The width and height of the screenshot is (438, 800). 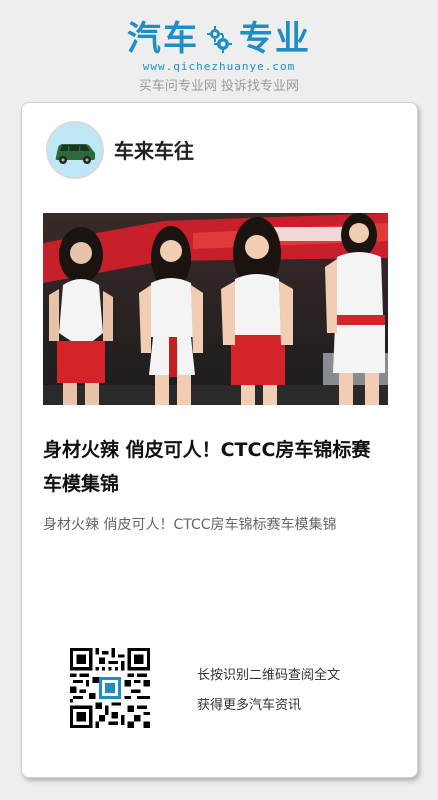 I want to click on car-icon, so click(x=75, y=150).